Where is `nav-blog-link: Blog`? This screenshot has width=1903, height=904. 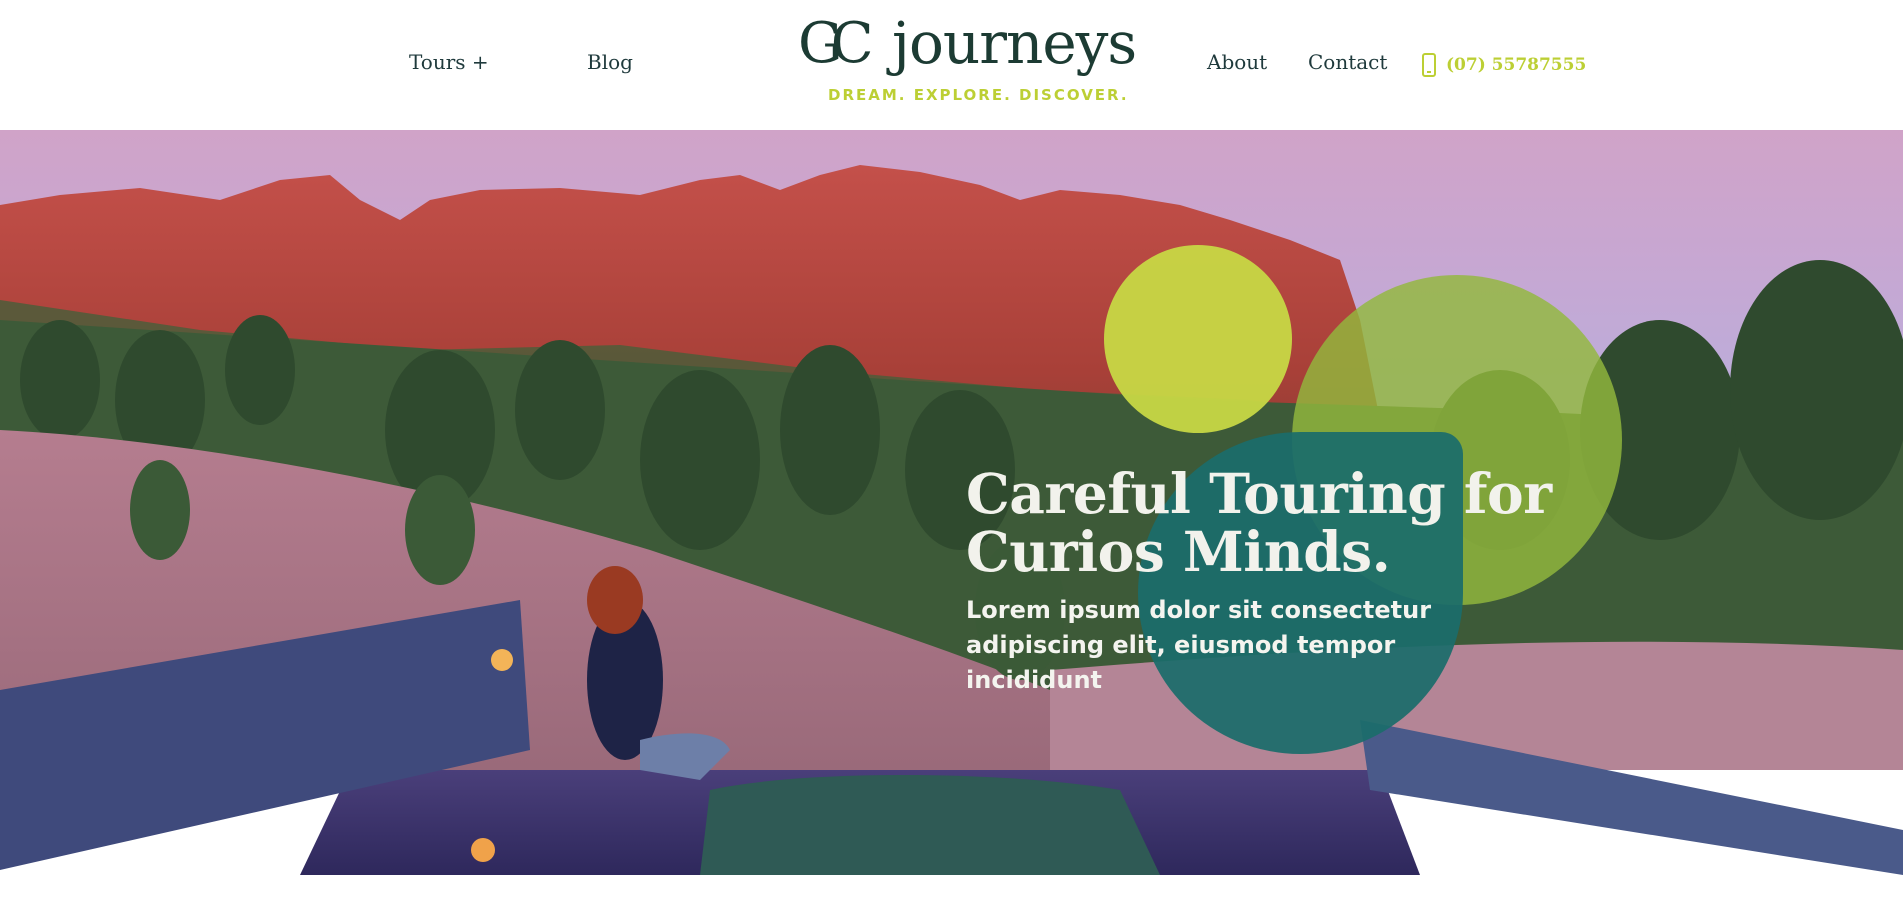
nav-blog-link: Blog is located at coordinates (610, 62).